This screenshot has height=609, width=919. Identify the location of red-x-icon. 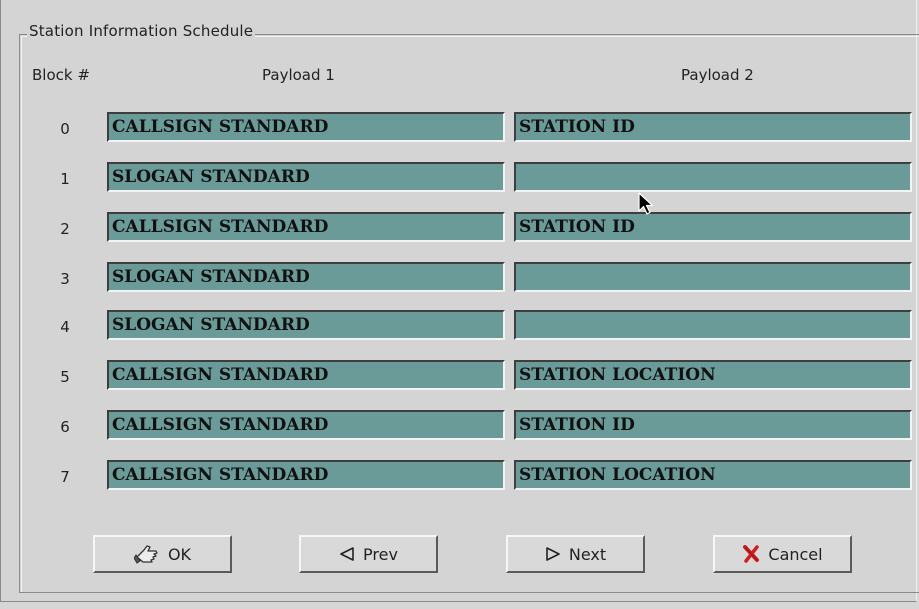
(751, 554).